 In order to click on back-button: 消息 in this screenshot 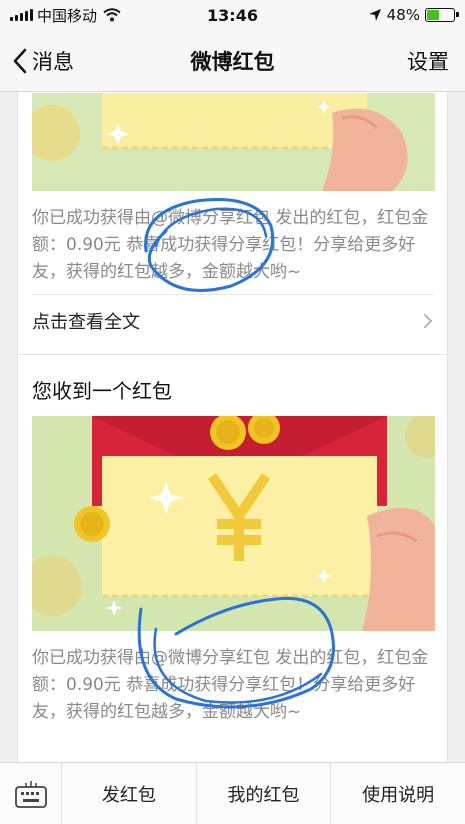, I will do `click(37, 61)`.